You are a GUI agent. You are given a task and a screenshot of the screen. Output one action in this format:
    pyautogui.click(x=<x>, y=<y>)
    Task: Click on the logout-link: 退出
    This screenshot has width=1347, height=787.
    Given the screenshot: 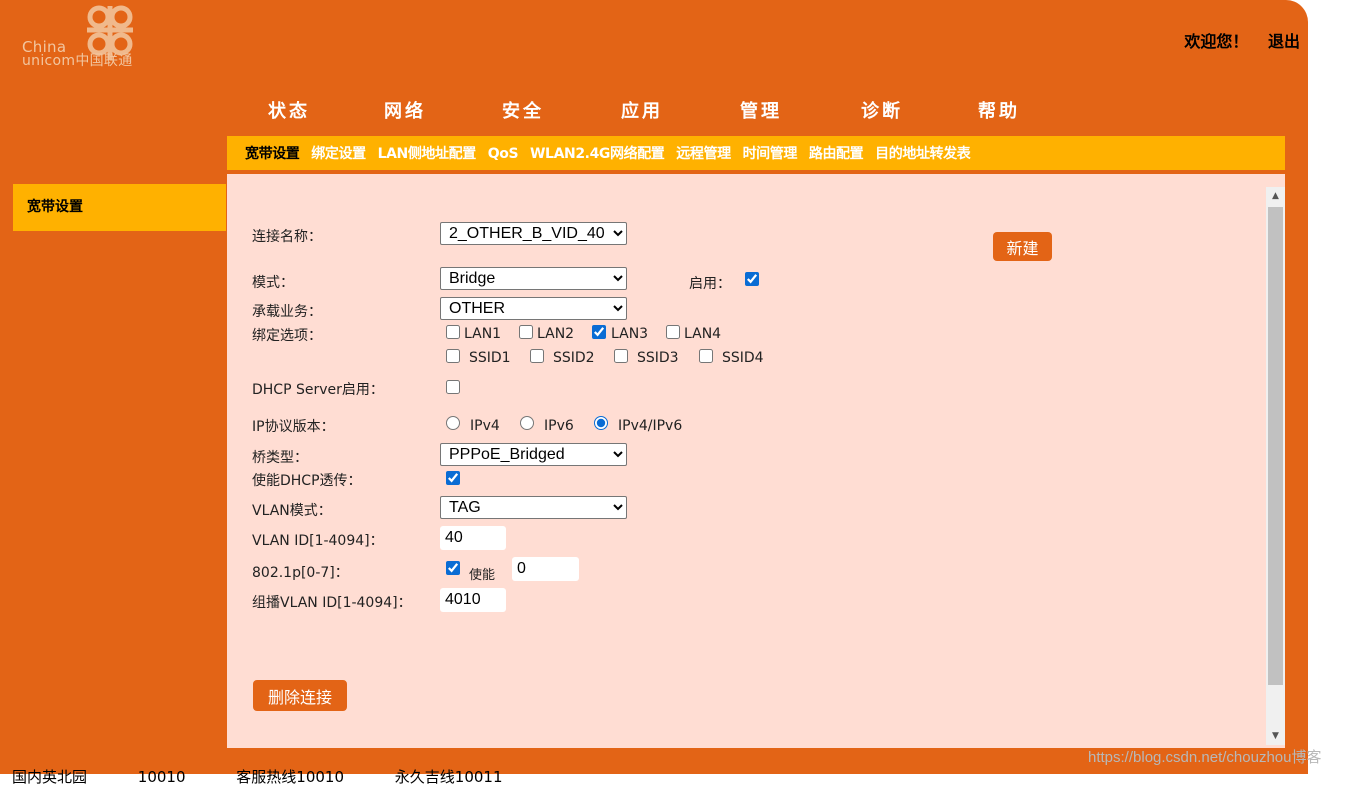 What is the action you would take?
    pyautogui.click(x=1284, y=41)
    